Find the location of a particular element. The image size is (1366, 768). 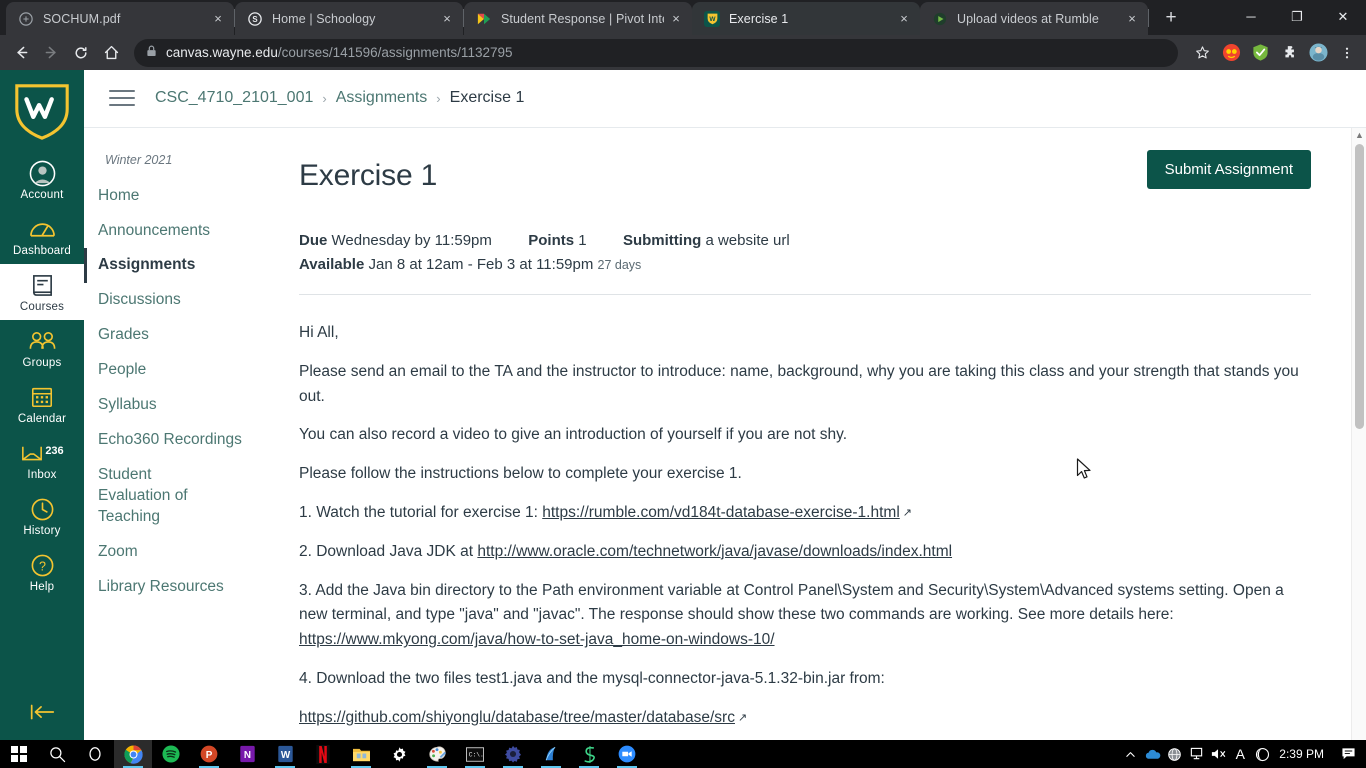

course-nav-library-resources: Library Resources is located at coordinates (179, 587).